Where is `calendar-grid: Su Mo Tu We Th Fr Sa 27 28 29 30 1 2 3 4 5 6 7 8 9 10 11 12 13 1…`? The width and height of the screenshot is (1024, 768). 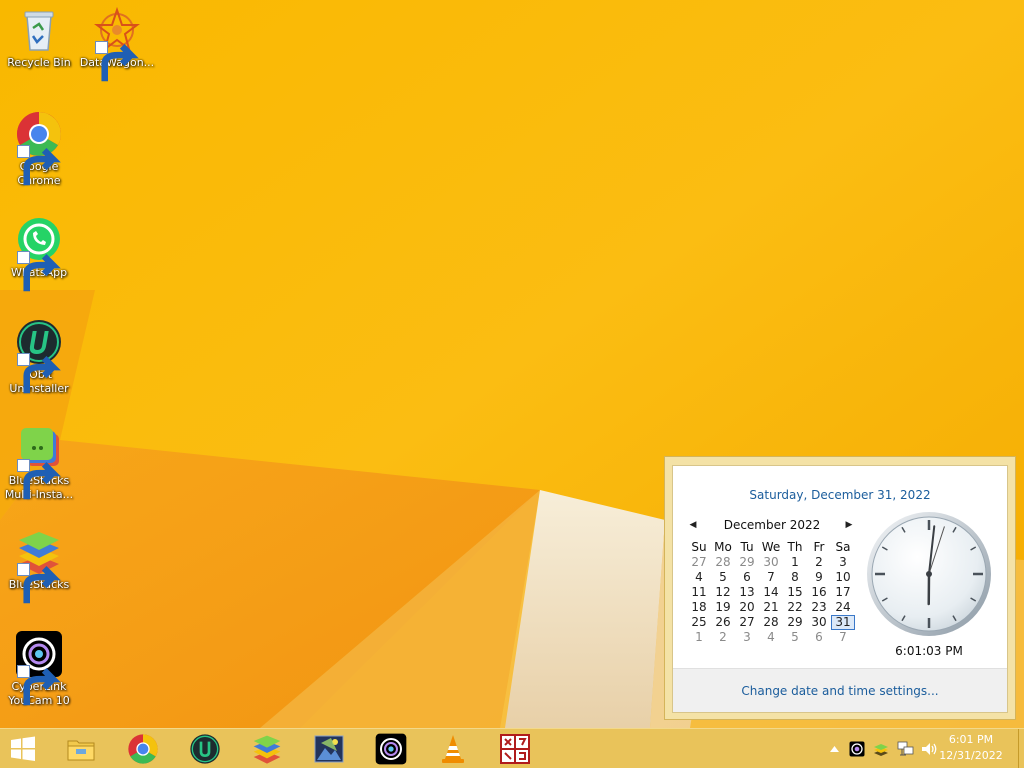 calendar-grid: Su Mo Tu We Th Fr Sa 27 28 29 30 1 2 3 4 5 6 7 8 9 10 11 12 13 1… is located at coordinates (772, 592).